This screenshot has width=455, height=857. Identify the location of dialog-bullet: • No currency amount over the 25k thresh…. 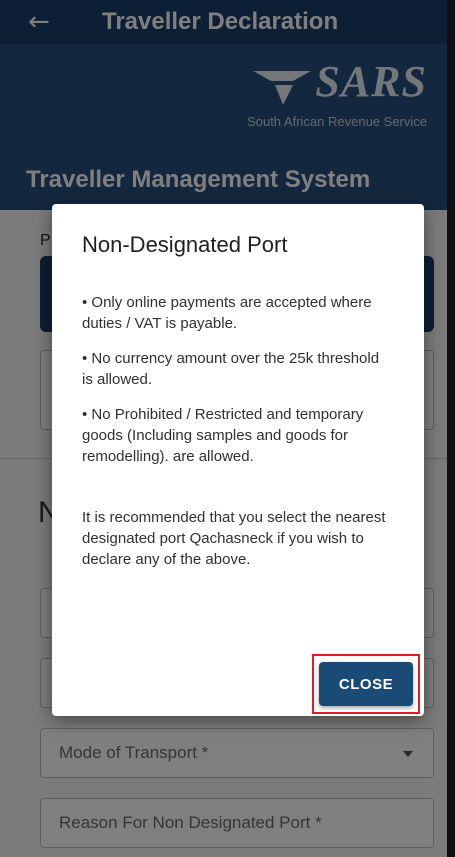
(231, 369).